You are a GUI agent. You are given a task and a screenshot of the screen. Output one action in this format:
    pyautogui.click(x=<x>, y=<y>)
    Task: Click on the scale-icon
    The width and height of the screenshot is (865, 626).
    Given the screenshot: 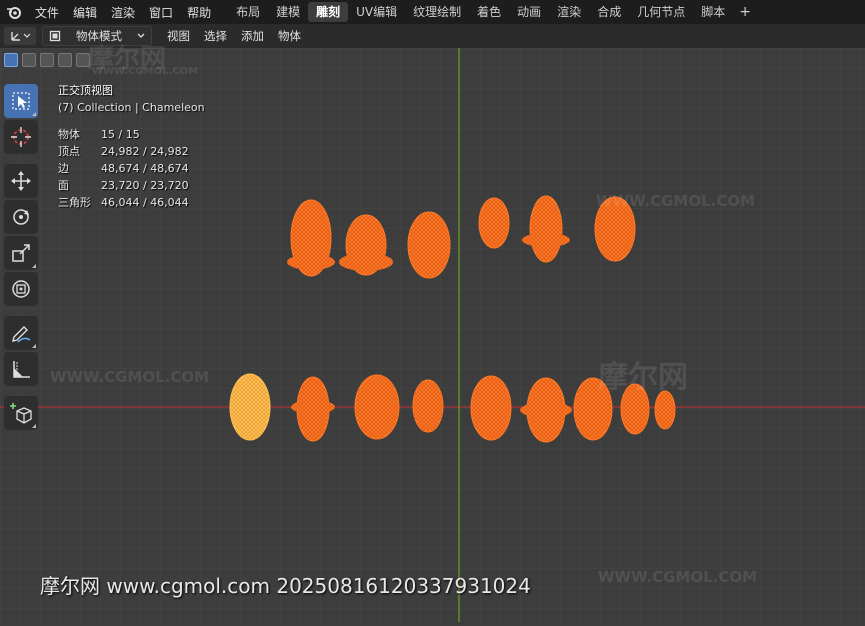 What is the action you would take?
    pyautogui.click(x=21, y=253)
    